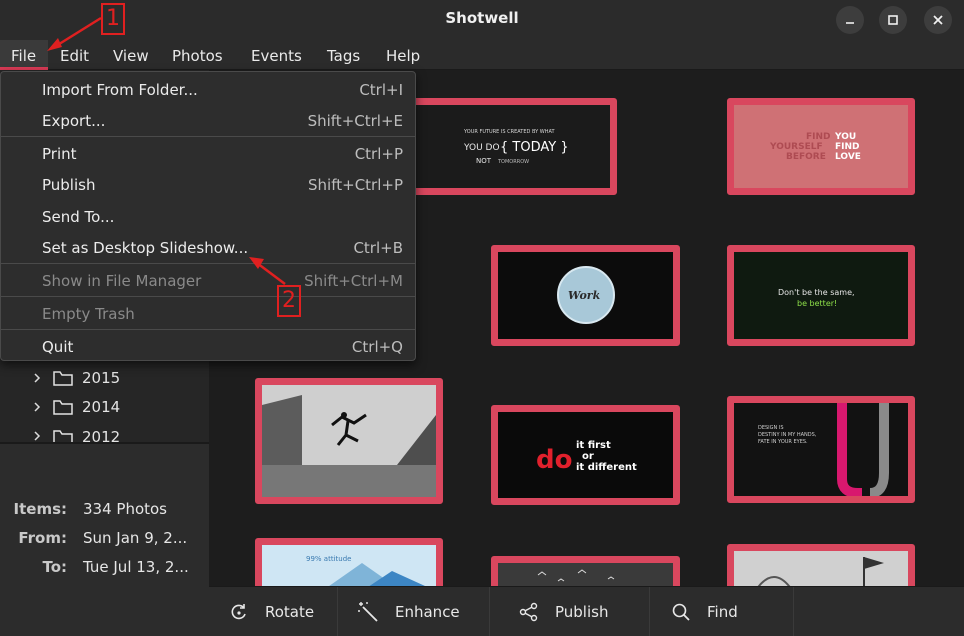 This screenshot has height=636, width=964. I want to click on share-icon, so click(528, 612).